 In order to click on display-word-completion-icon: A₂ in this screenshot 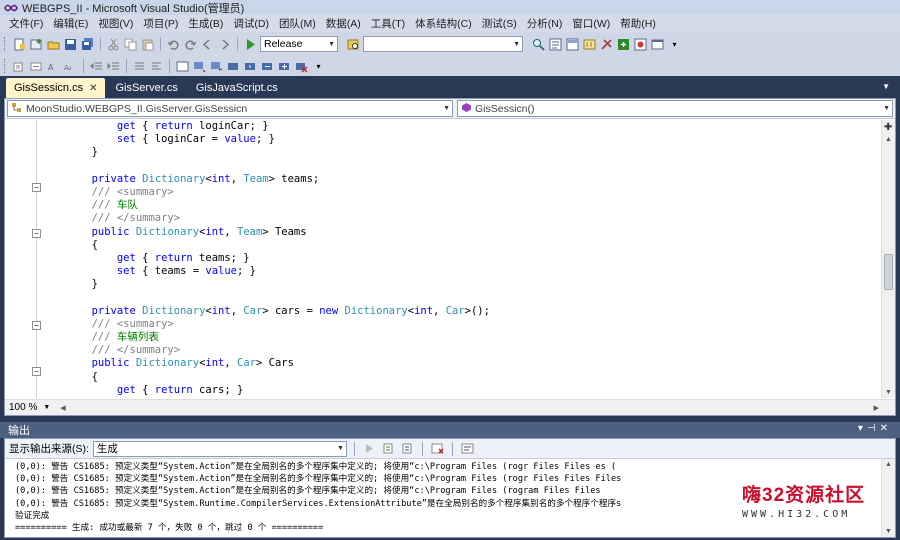, I will do `click(70, 66)`.